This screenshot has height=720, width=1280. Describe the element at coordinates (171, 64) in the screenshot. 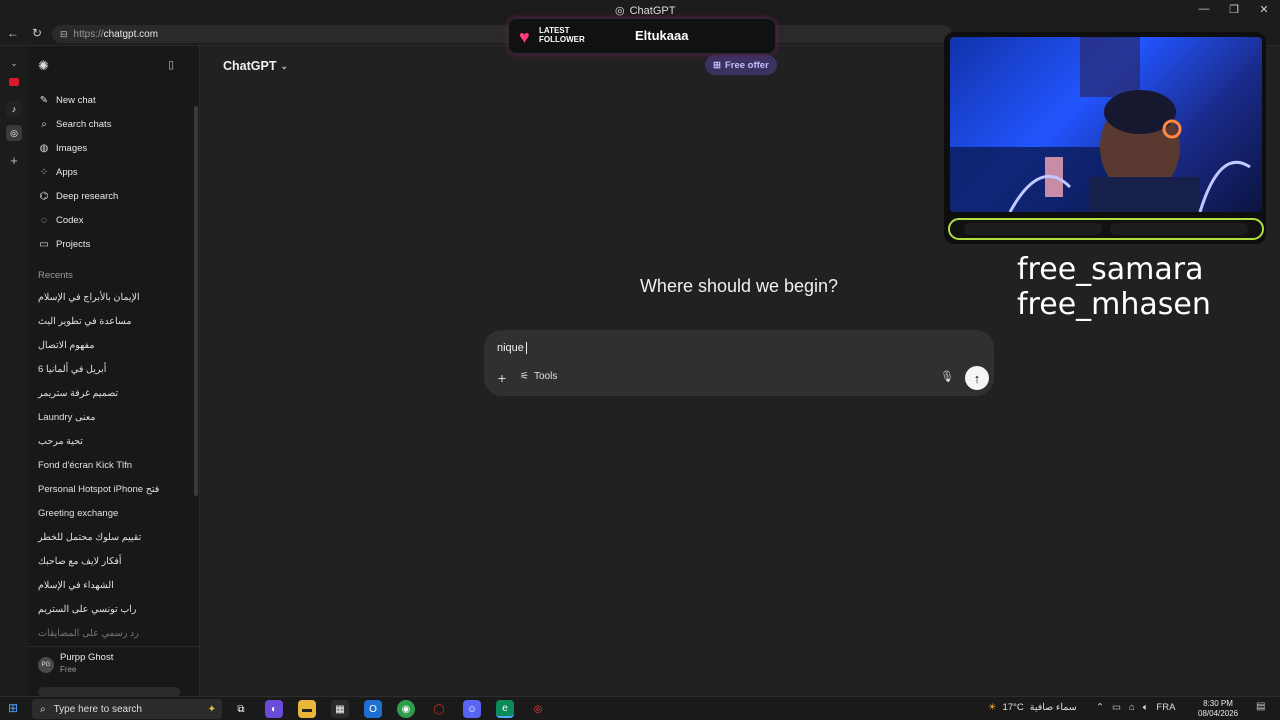

I see `sidebar-toggle-icon: ▯` at that location.